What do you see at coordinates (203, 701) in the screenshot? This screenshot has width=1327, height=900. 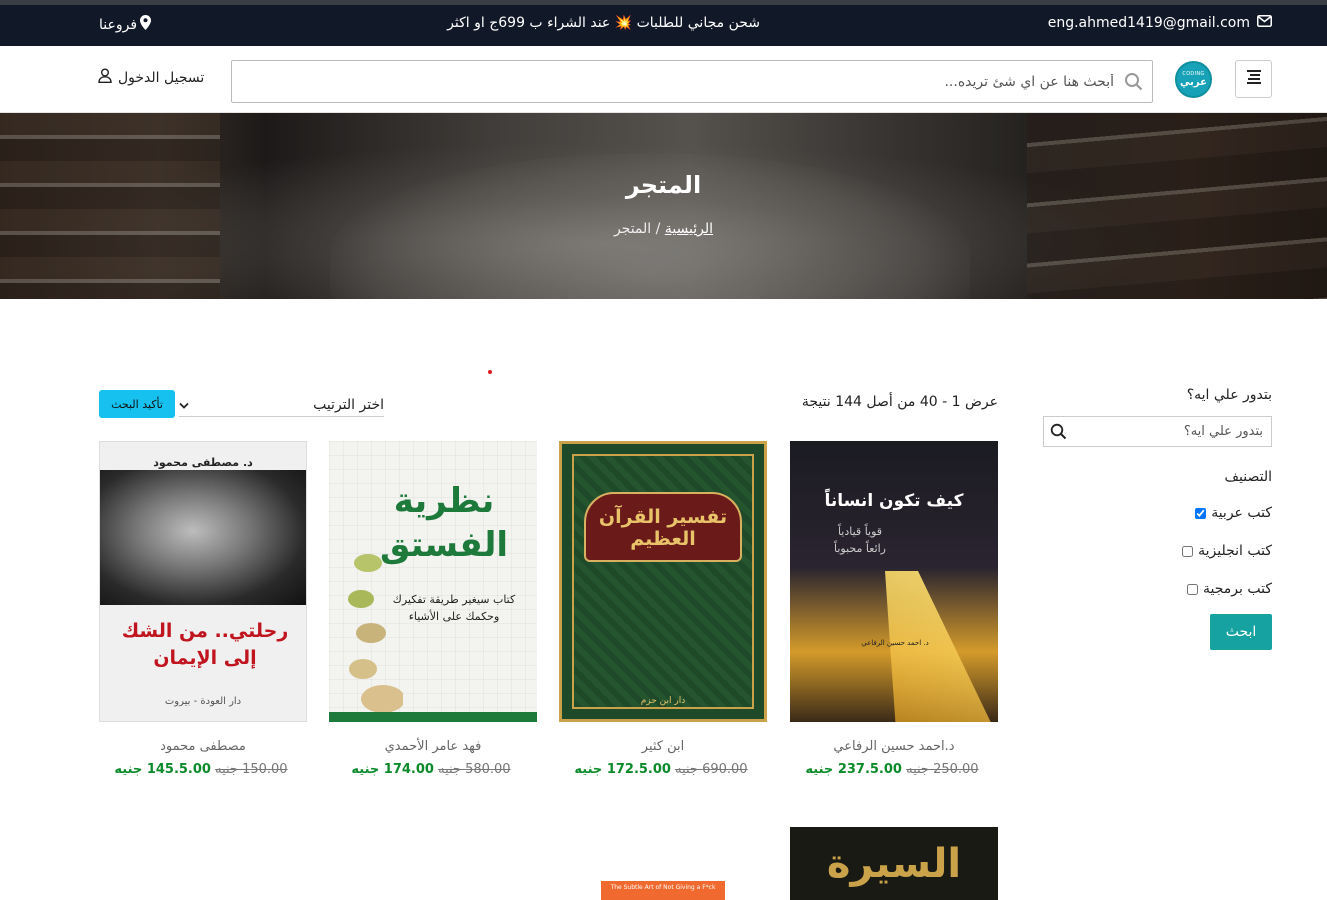 I see `cover-publisher-text: دار العودة - بيروت` at bounding box center [203, 701].